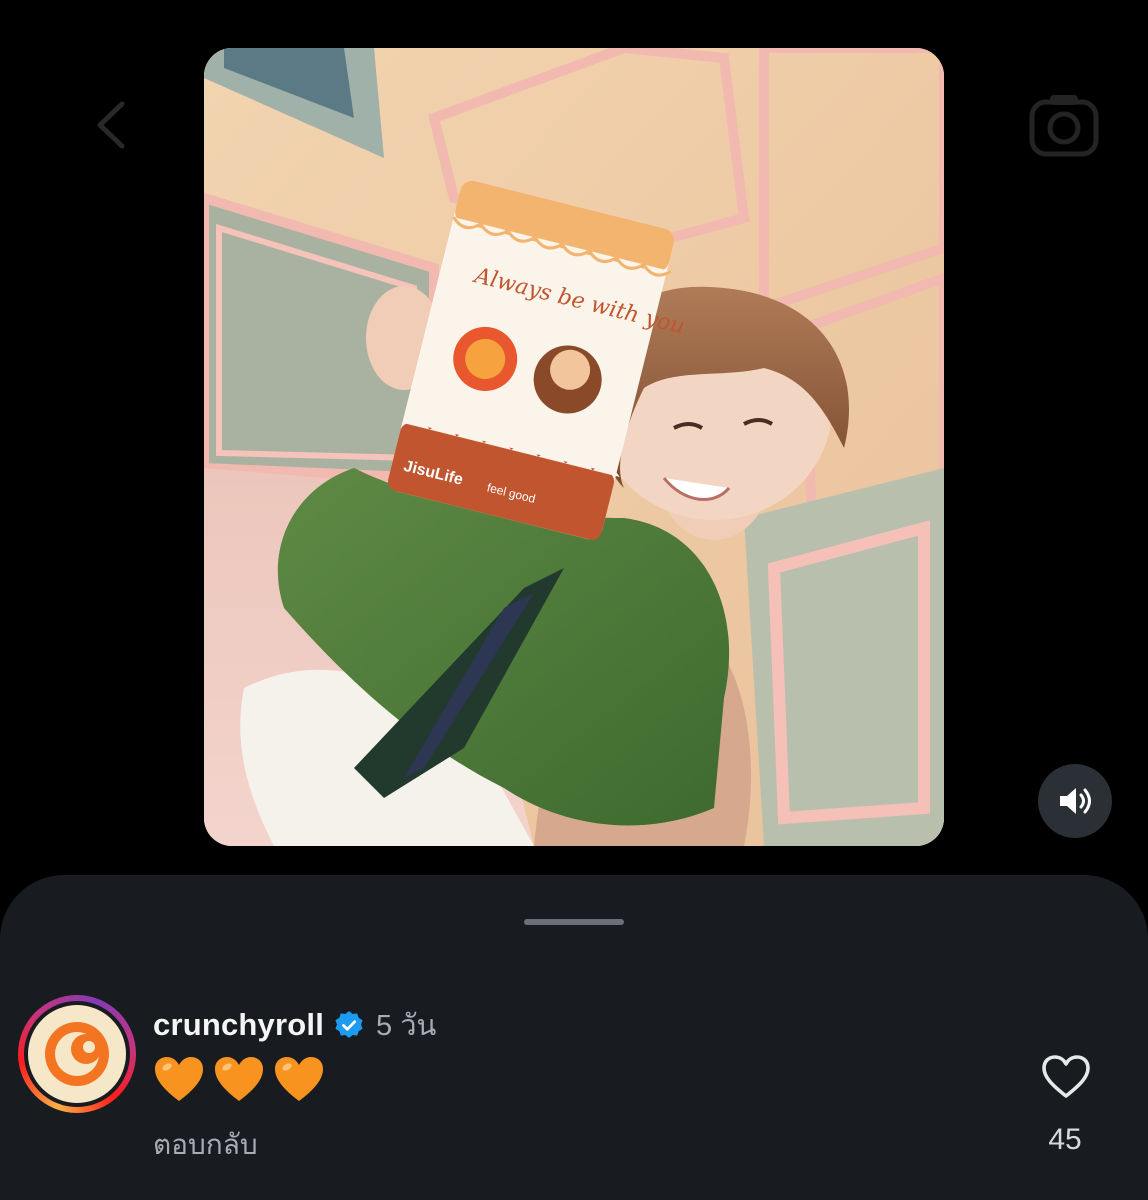 The width and height of the screenshot is (1148, 1200). Describe the element at coordinates (574, 922) in the screenshot. I see `drag-handle` at that location.